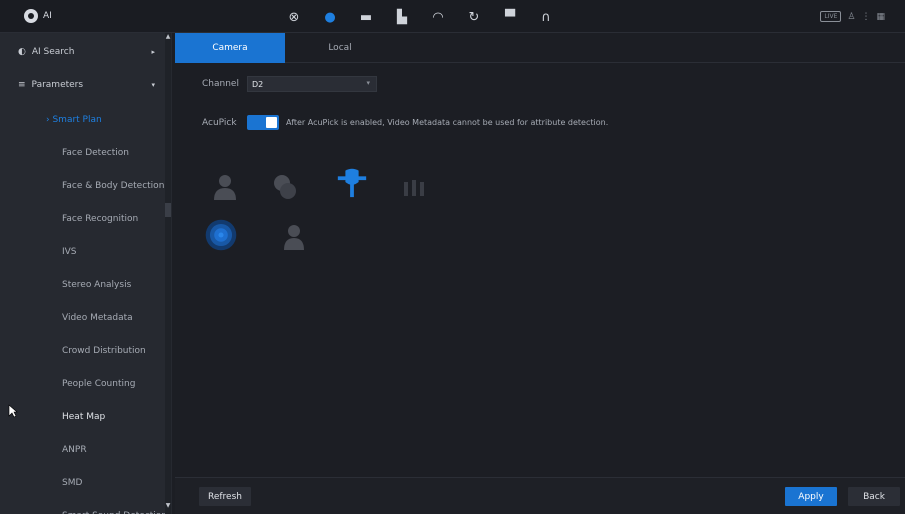  What do you see at coordinates (82, 219) in the screenshot?
I see `sidebar-item-face-recognition: Face Recognition` at bounding box center [82, 219].